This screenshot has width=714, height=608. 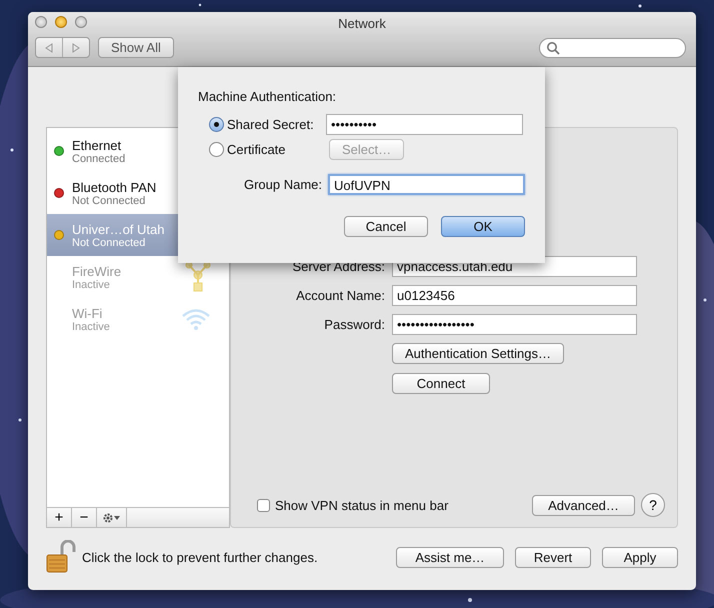 What do you see at coordinates (263, 505) in the screenshot?
I see `checkbox` at bounding box center [263, 505].